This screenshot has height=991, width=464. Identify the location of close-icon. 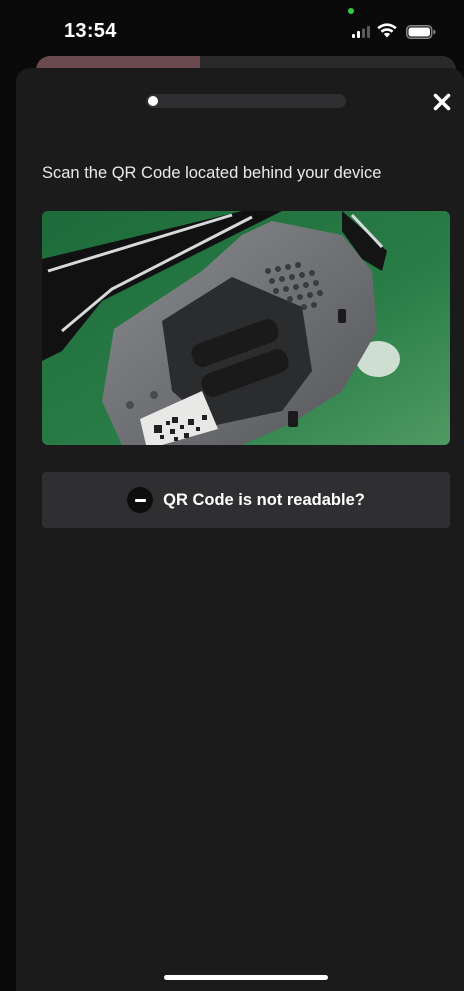
(442, 102).